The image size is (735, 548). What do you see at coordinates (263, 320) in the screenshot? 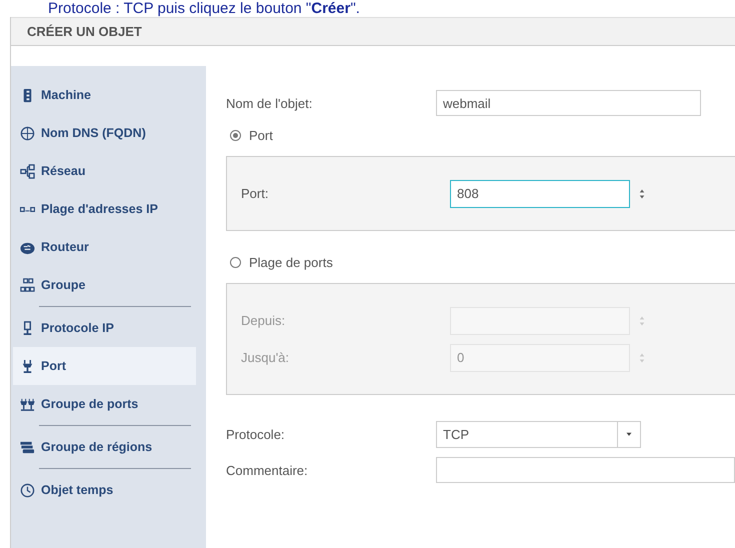
I see `field-label: Depuis:` at bounding box center [263, 320].